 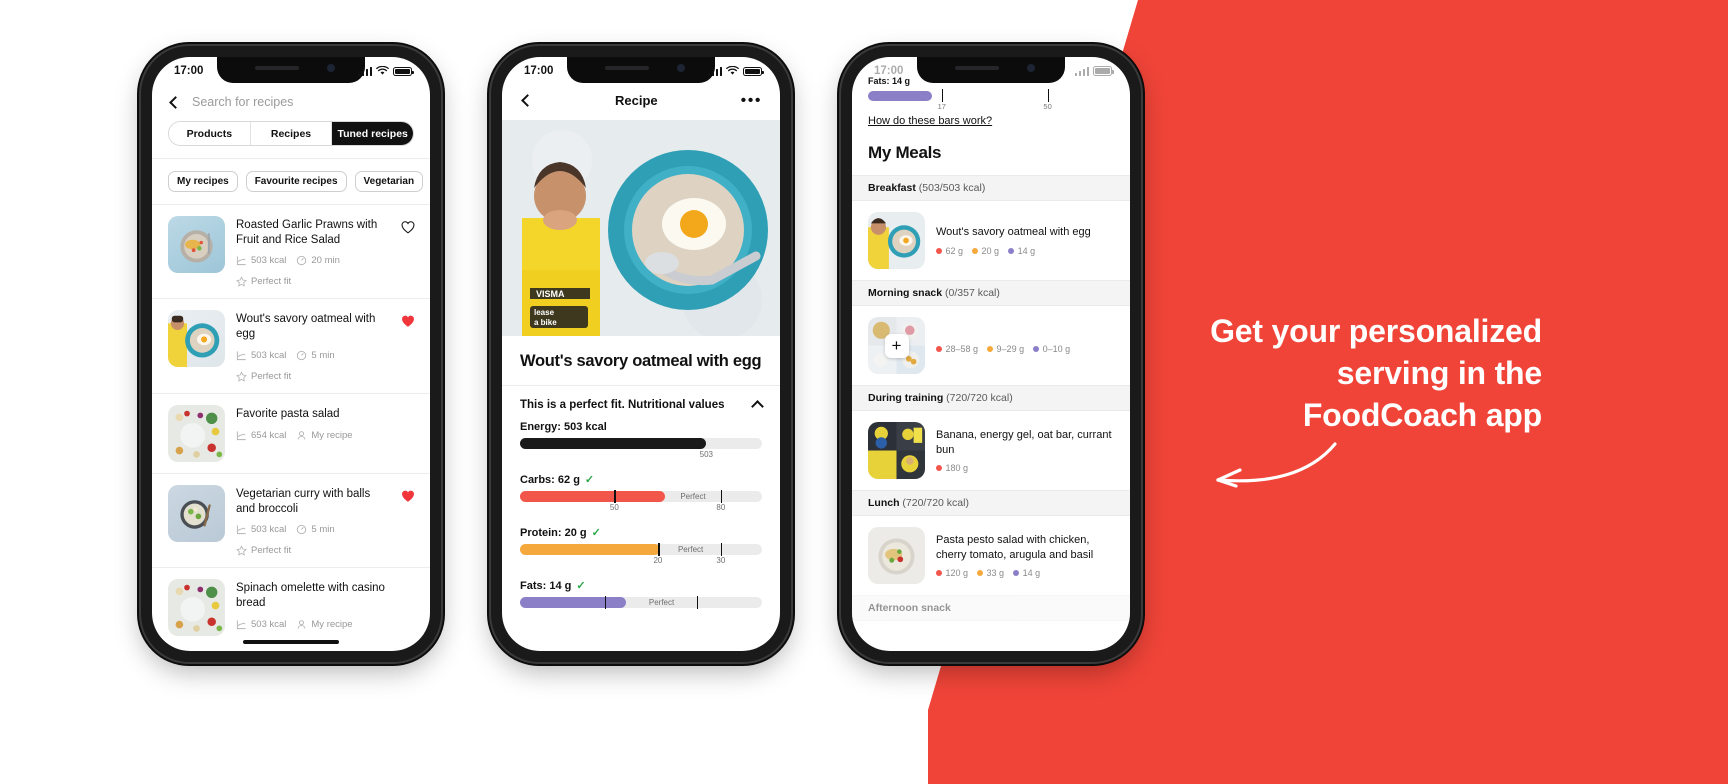 I want to click on svg-text: a bike, so click(x=545, y=322).